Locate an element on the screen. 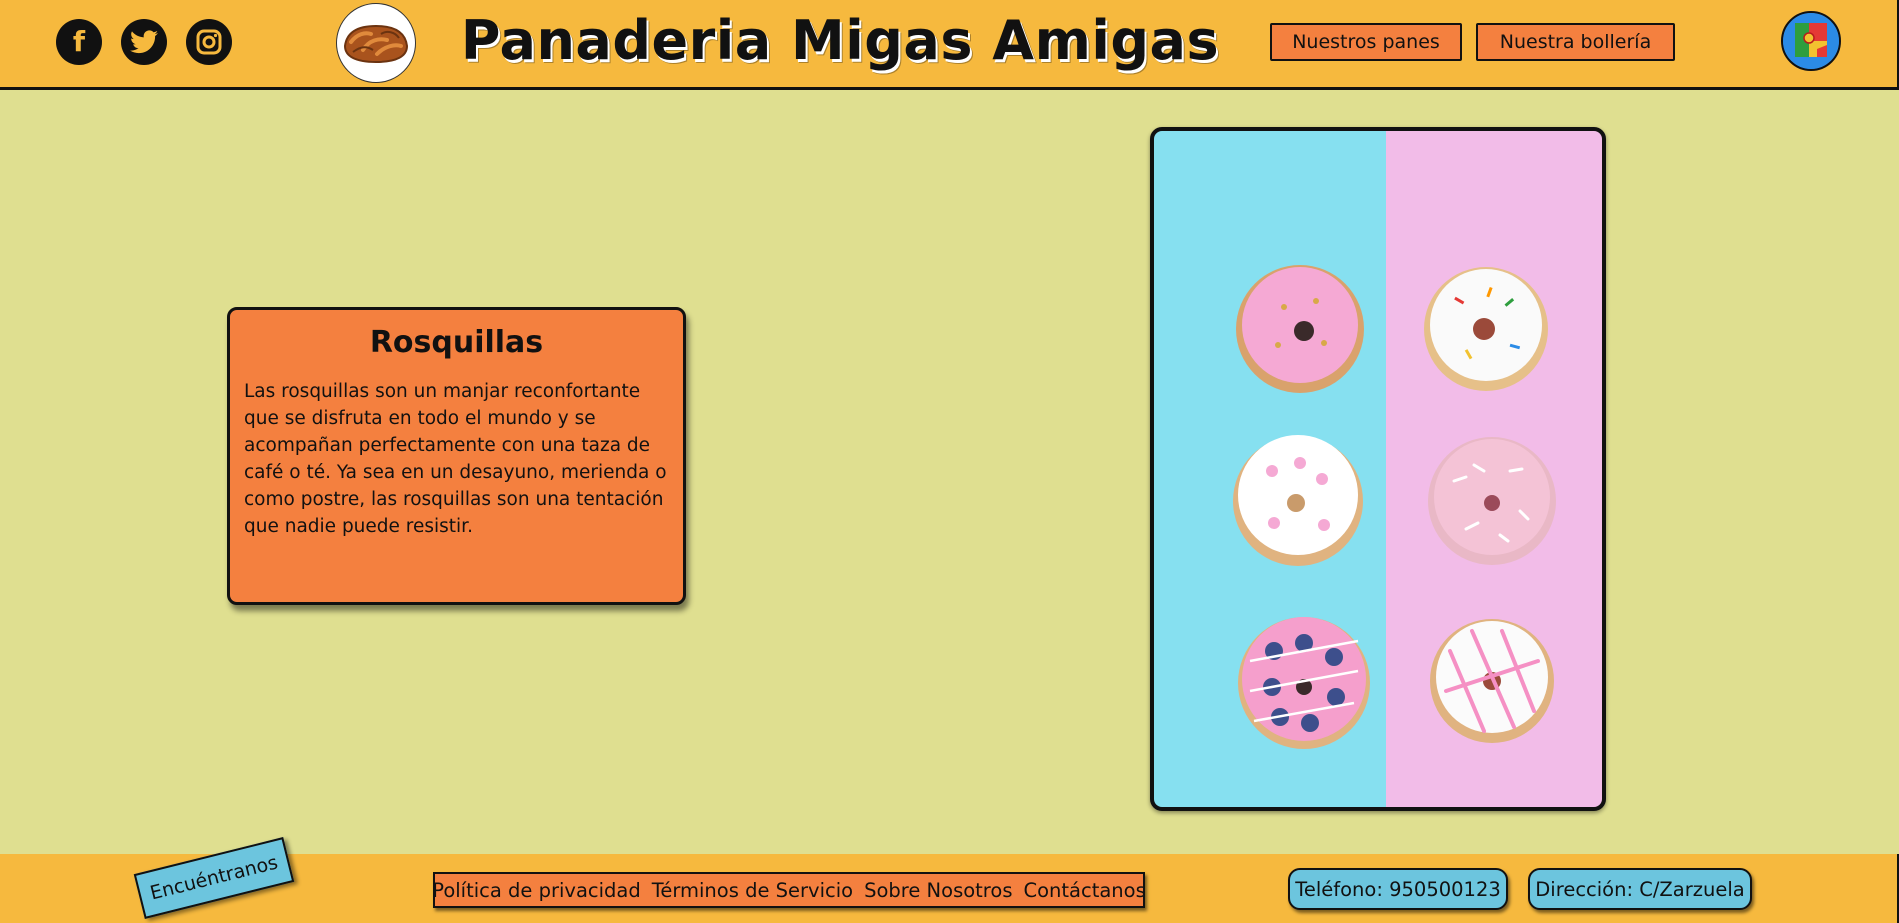  donut-pink-coconut is located at coordinates (1492, 501).